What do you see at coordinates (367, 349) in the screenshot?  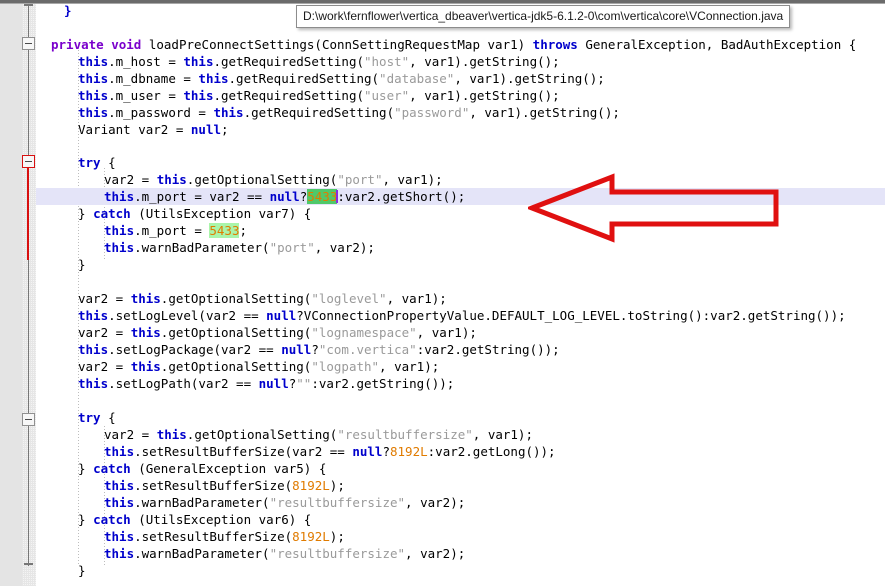 I see `string-literal: "com.vertica"` at bounding box center [367, 349].